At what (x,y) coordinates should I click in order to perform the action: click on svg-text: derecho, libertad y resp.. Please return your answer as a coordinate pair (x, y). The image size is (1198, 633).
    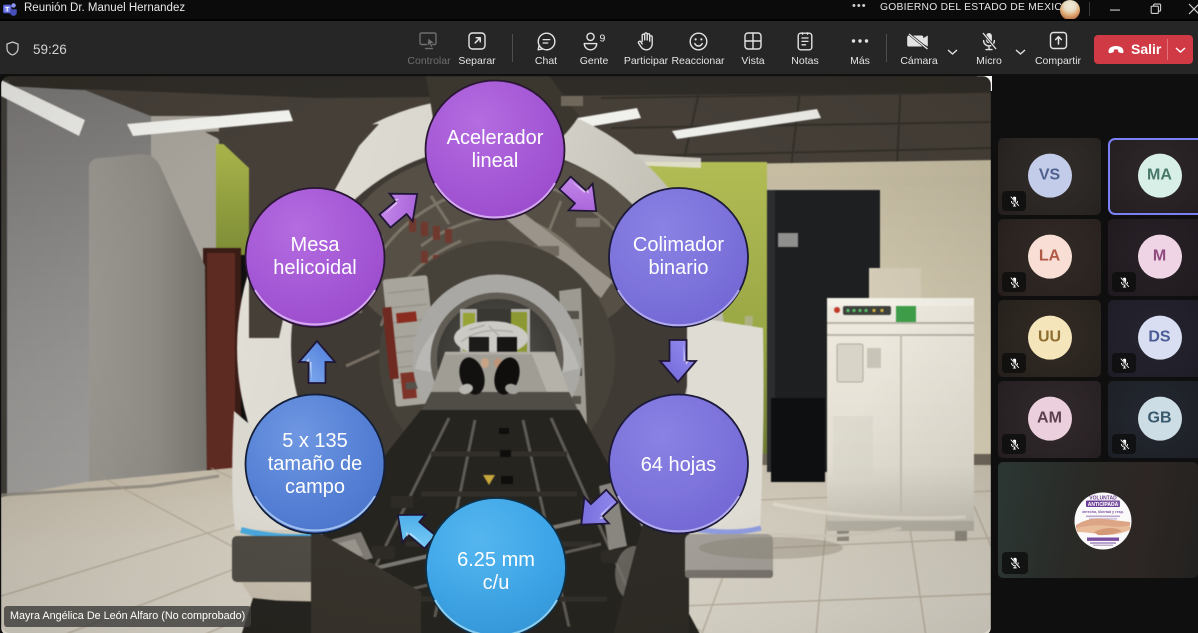
    Looking at the image, I should click on (1103, 512).